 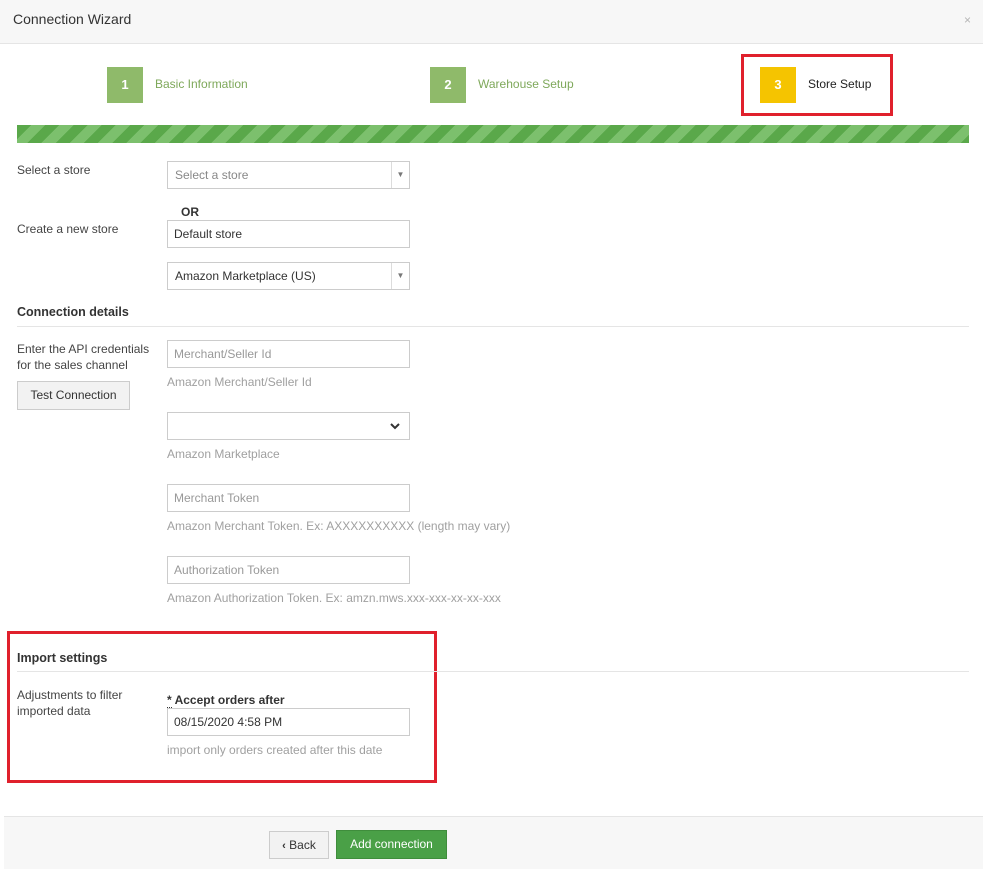 What do you see at coordinates (493, 842) in the screenshot?
I see `modal-footer` at bounding box center [493, 842].